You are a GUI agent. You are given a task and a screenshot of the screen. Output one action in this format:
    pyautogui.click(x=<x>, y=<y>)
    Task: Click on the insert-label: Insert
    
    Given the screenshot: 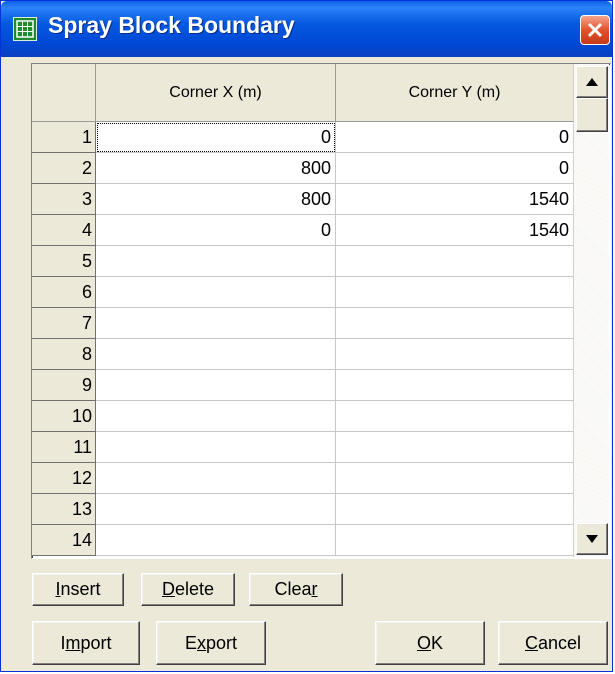 What is the action you would take?
    pyautogui.click(x=78, y=589)
    